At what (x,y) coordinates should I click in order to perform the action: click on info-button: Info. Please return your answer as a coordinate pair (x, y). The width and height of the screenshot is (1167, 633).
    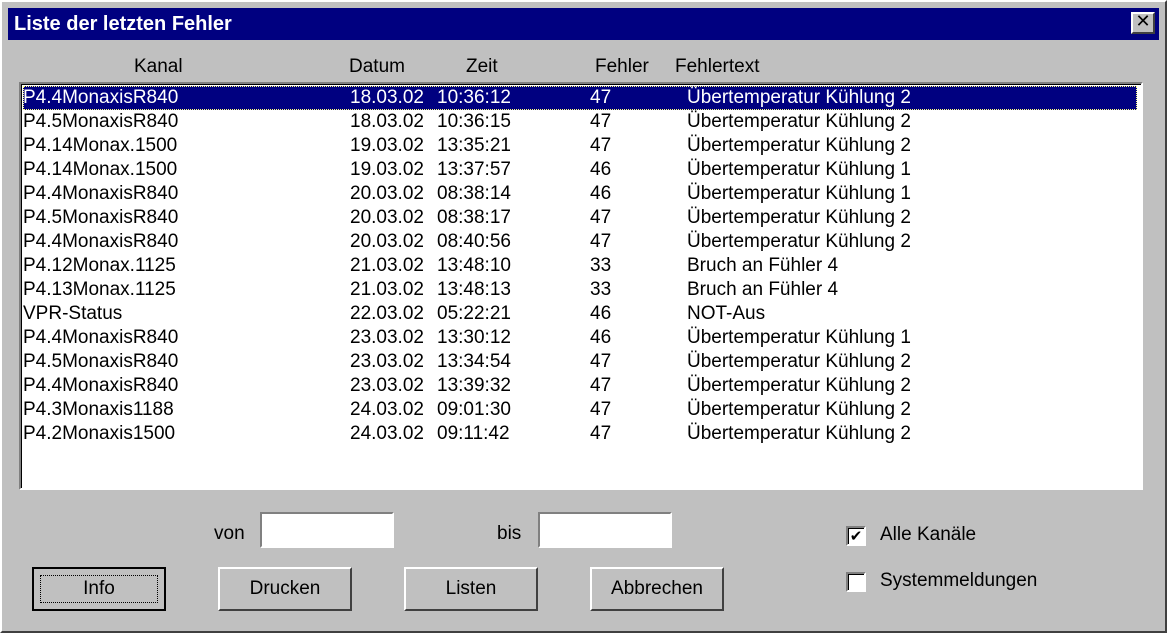
    Looking at the image, I should click on (99, 589).